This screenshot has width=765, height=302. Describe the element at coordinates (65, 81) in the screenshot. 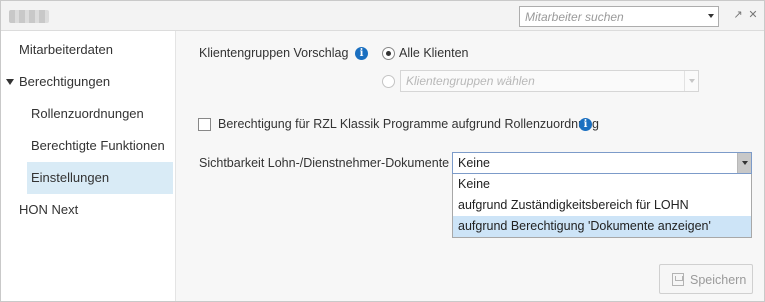

I see `sidebar-item-label: Berechtigungen` at that location.